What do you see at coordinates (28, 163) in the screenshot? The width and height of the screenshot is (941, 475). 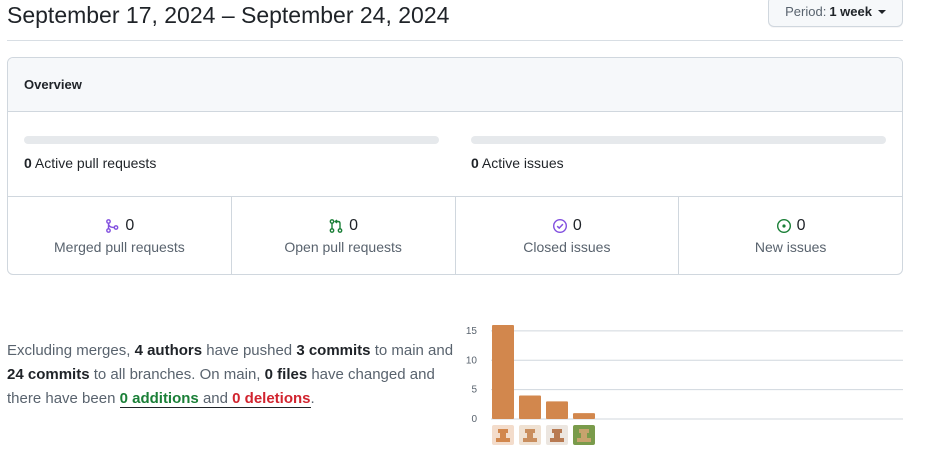 I see `active-prs-count: 0` at bounding box center [28, 163].